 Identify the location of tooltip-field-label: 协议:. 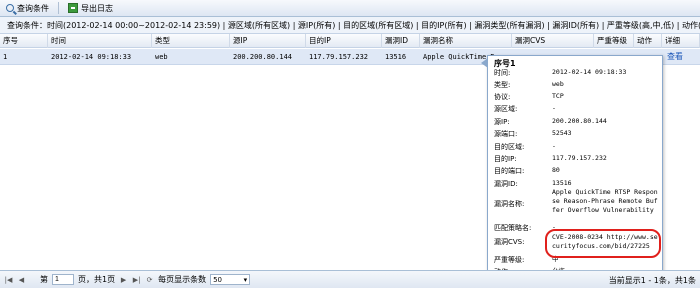
(502, 97).